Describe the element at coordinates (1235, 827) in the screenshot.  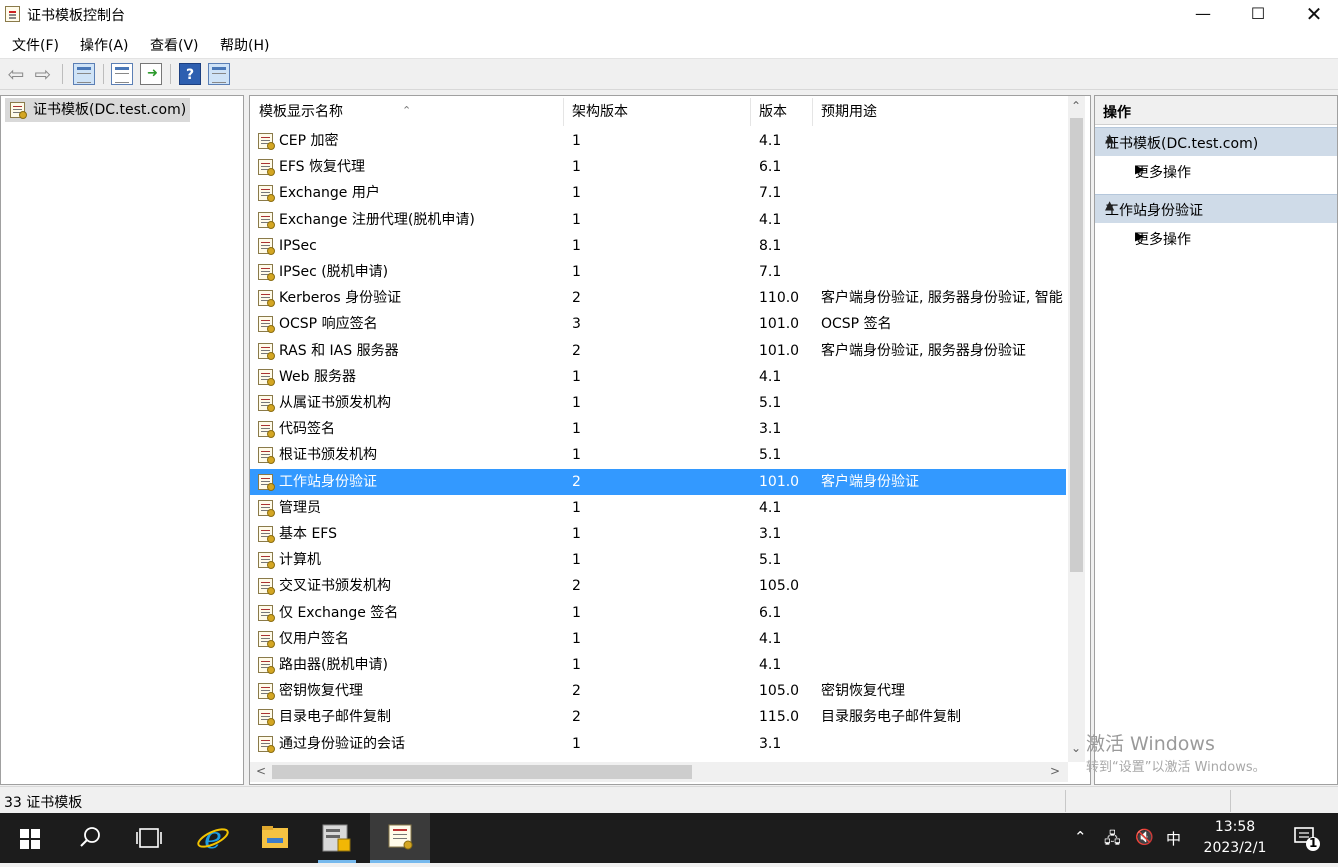
I see `clock-time: 13:58` at that location.